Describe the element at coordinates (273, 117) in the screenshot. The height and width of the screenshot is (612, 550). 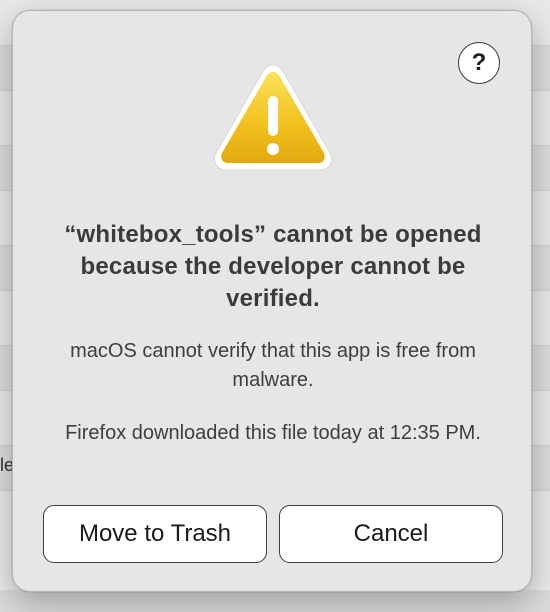
I see `warning-triangle-icon` at that location.